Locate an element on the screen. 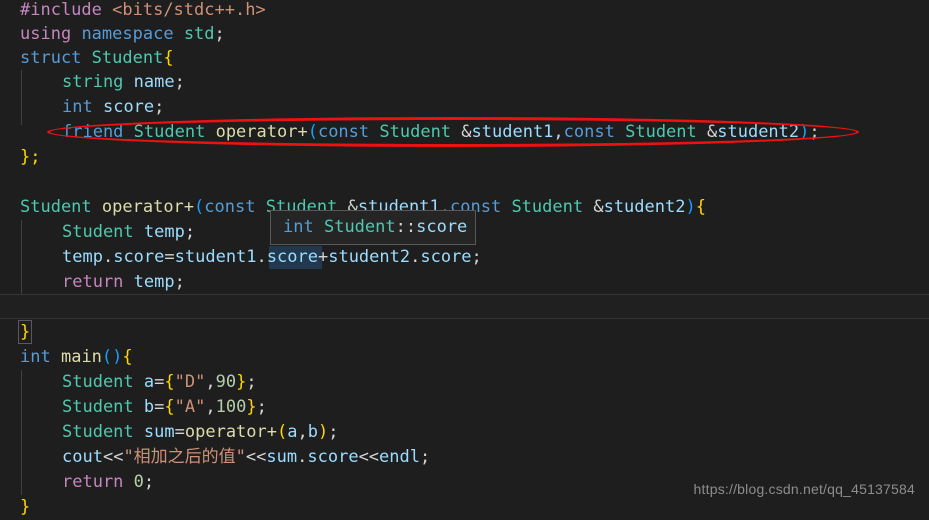 The image size is (929, 520). token-struct: struct is located at coordinates (51, 58).